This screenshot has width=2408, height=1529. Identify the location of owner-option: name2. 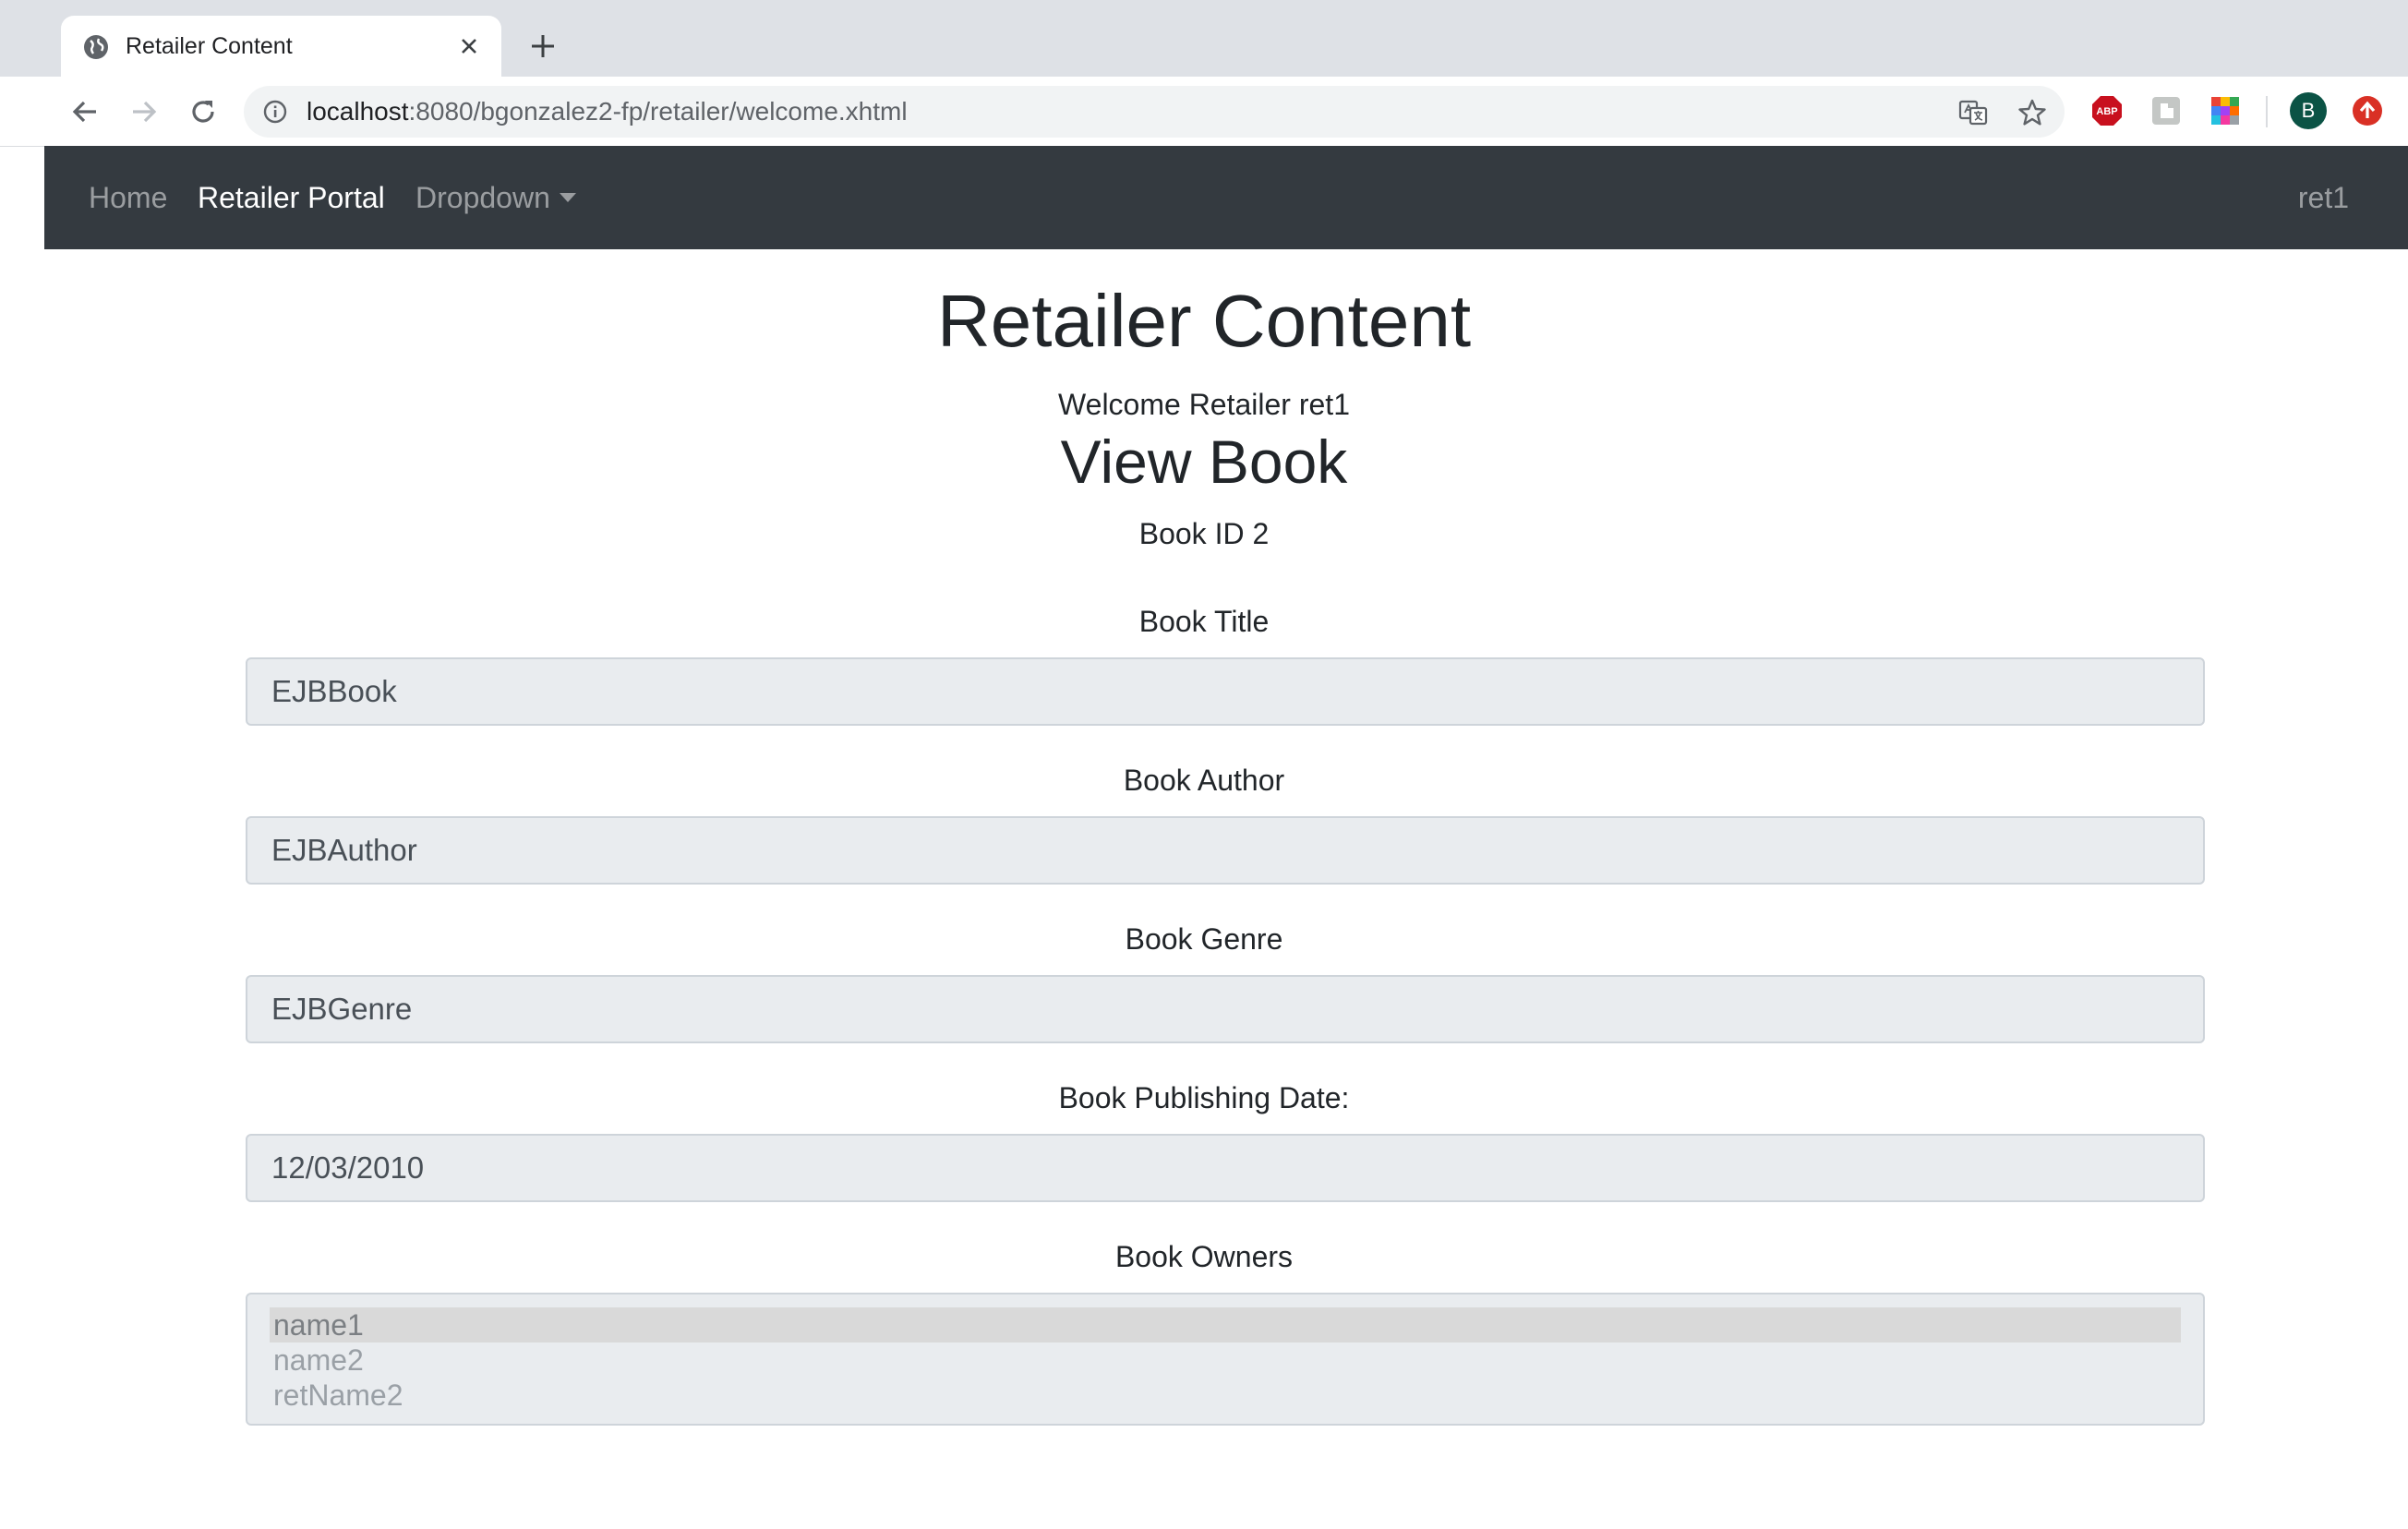
(1225, 1360).